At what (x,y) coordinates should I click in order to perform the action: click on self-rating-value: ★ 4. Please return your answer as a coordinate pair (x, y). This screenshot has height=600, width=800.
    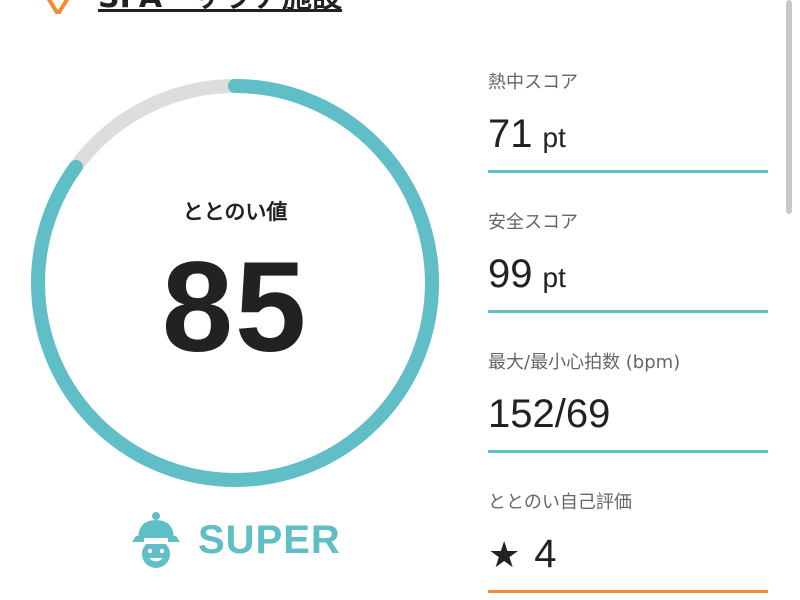
    Looking at the image, I should click on (522, 554).